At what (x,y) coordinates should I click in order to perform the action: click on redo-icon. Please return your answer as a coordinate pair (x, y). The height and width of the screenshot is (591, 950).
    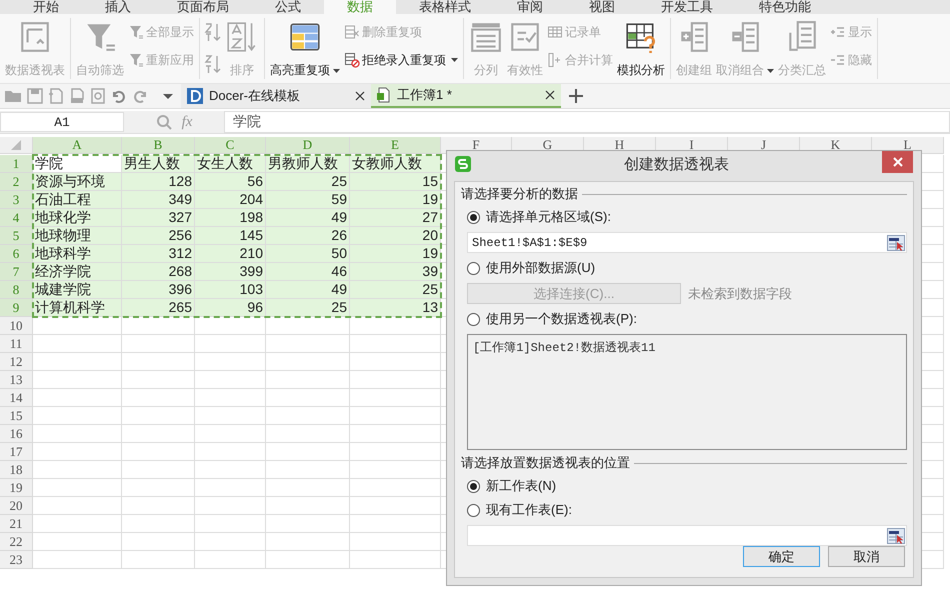
    Looking at the image, I should click on (140, 96).